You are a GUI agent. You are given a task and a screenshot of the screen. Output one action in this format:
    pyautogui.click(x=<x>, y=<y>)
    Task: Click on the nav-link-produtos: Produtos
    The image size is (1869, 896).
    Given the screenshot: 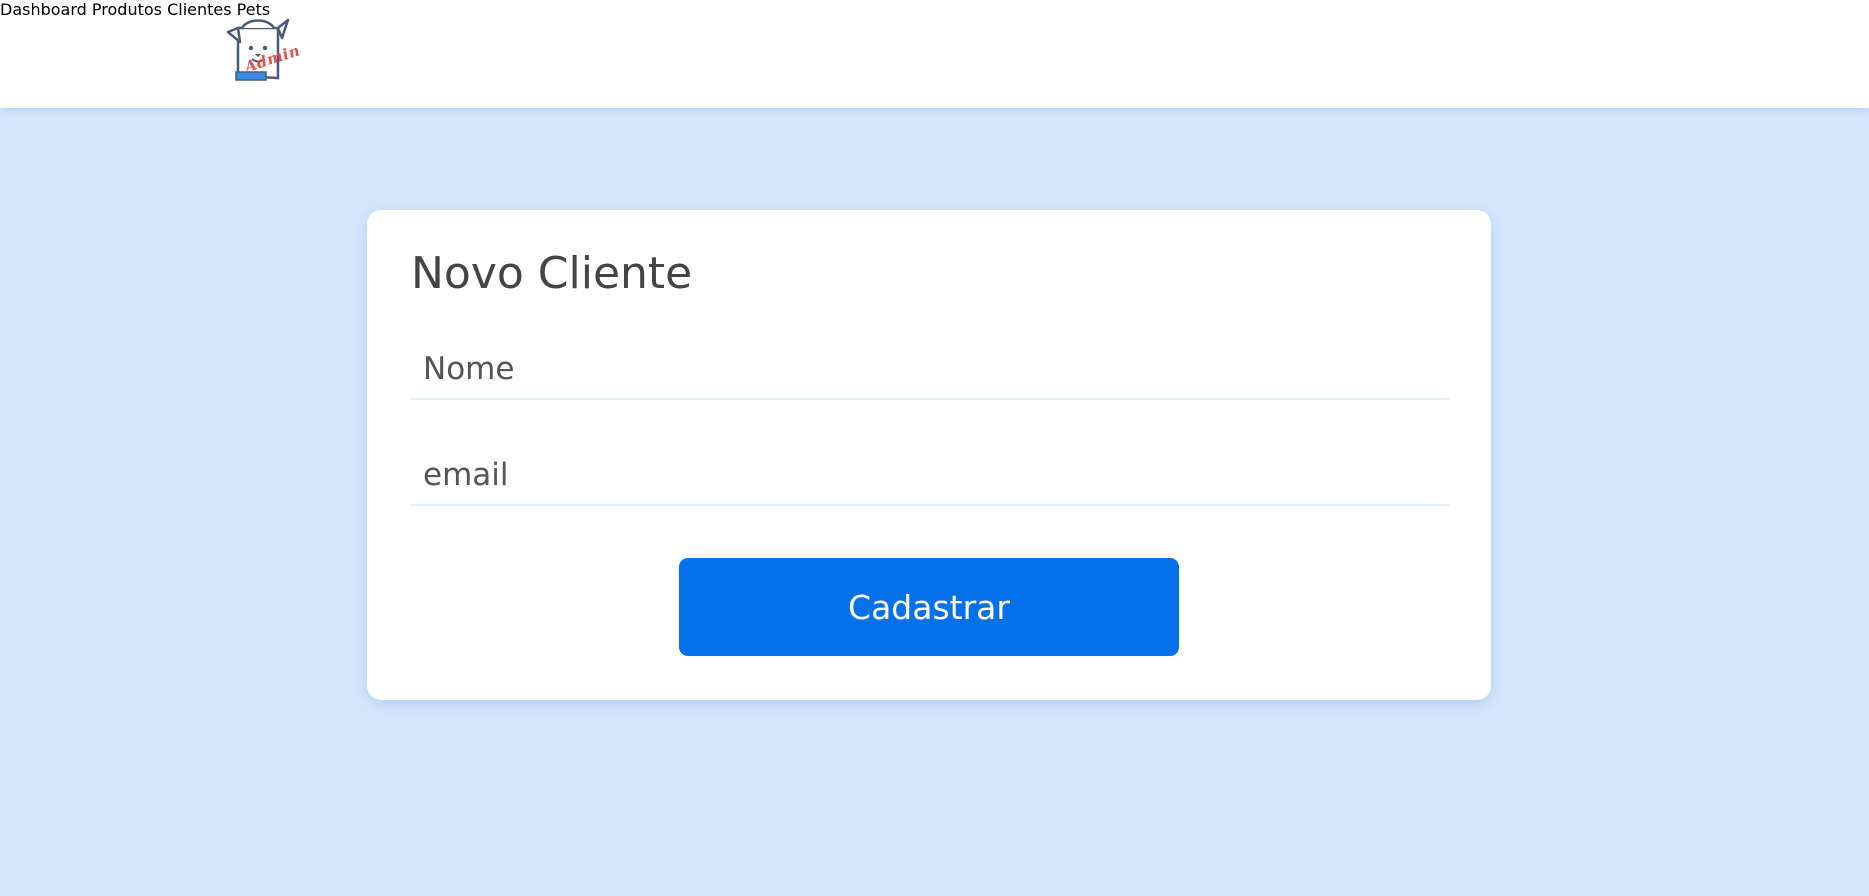 What is the action you would take?
    pyautogui.click(x=127, y=9)
    